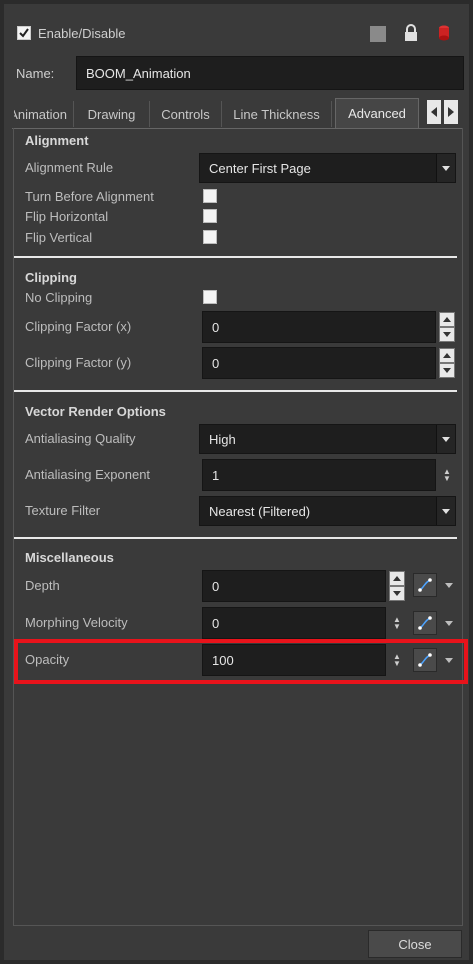 The width and height of the screenshot is (473, 964). Describe the element at coordinates (447, 475) in the screenshot. I see `antialiasing-exponent-slider-icon: ▲ ▼` at that location.